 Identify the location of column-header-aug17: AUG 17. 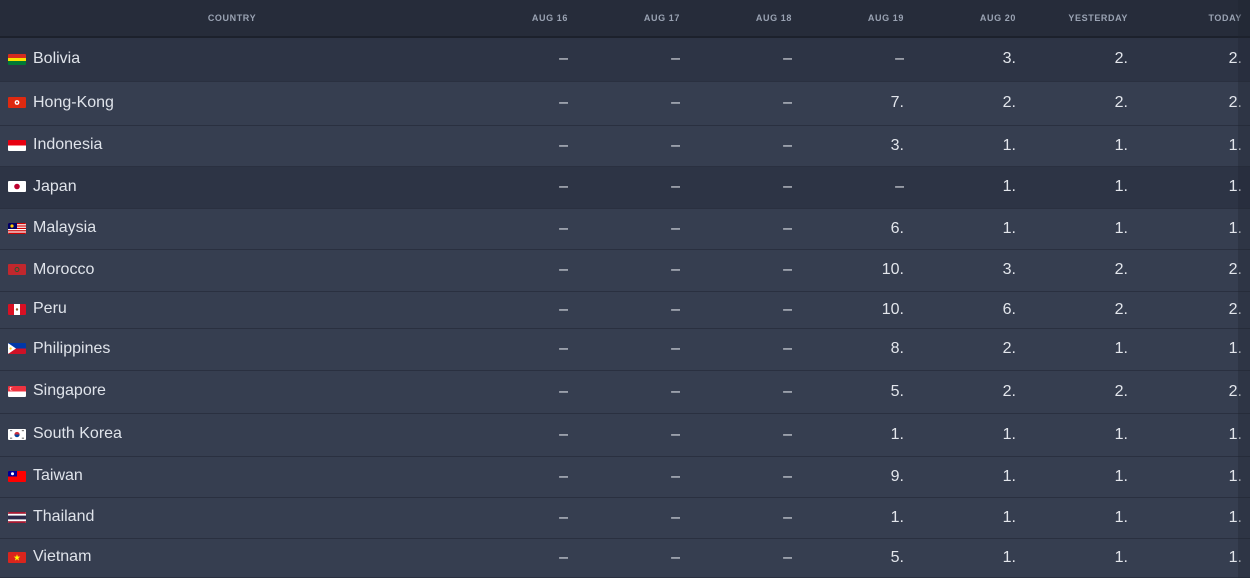
(632, 19).